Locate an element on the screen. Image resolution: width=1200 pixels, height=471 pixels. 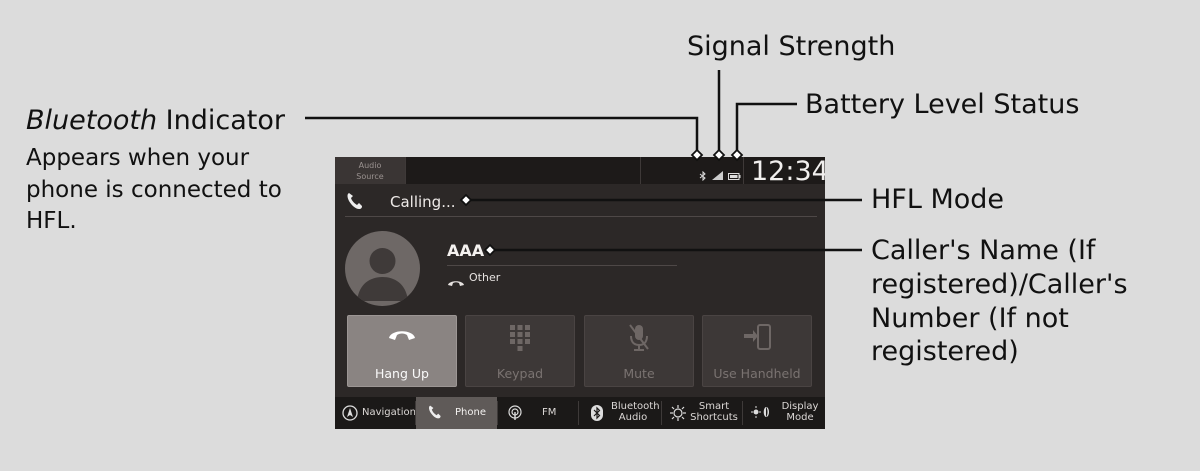
battery-leader-line is located at coordinates (766, 127).